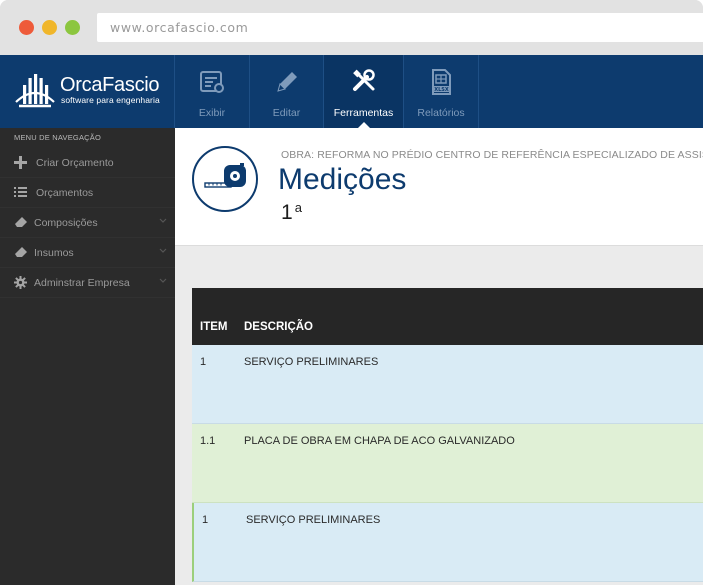  I want to click on sidebar-item-orcamentos: Orçamentos, so click(87, 193).